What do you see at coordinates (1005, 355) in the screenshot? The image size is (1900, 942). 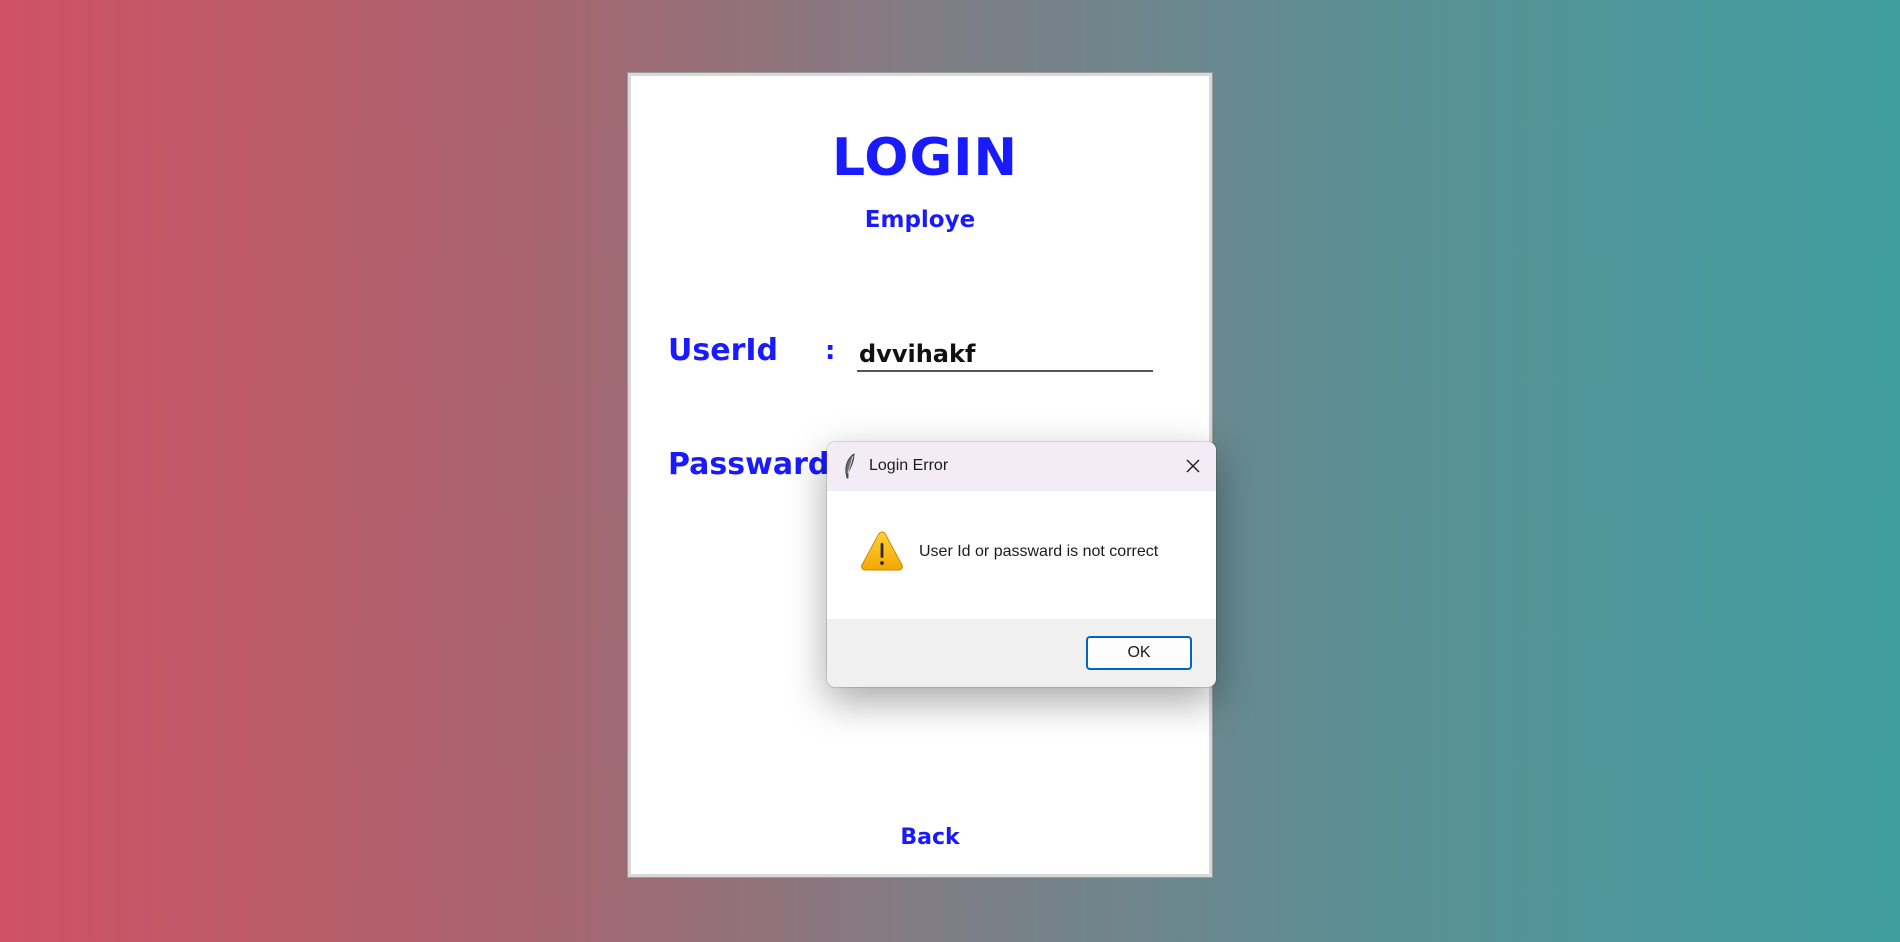 I see `userid-input` at bounding box center [1005, 355].